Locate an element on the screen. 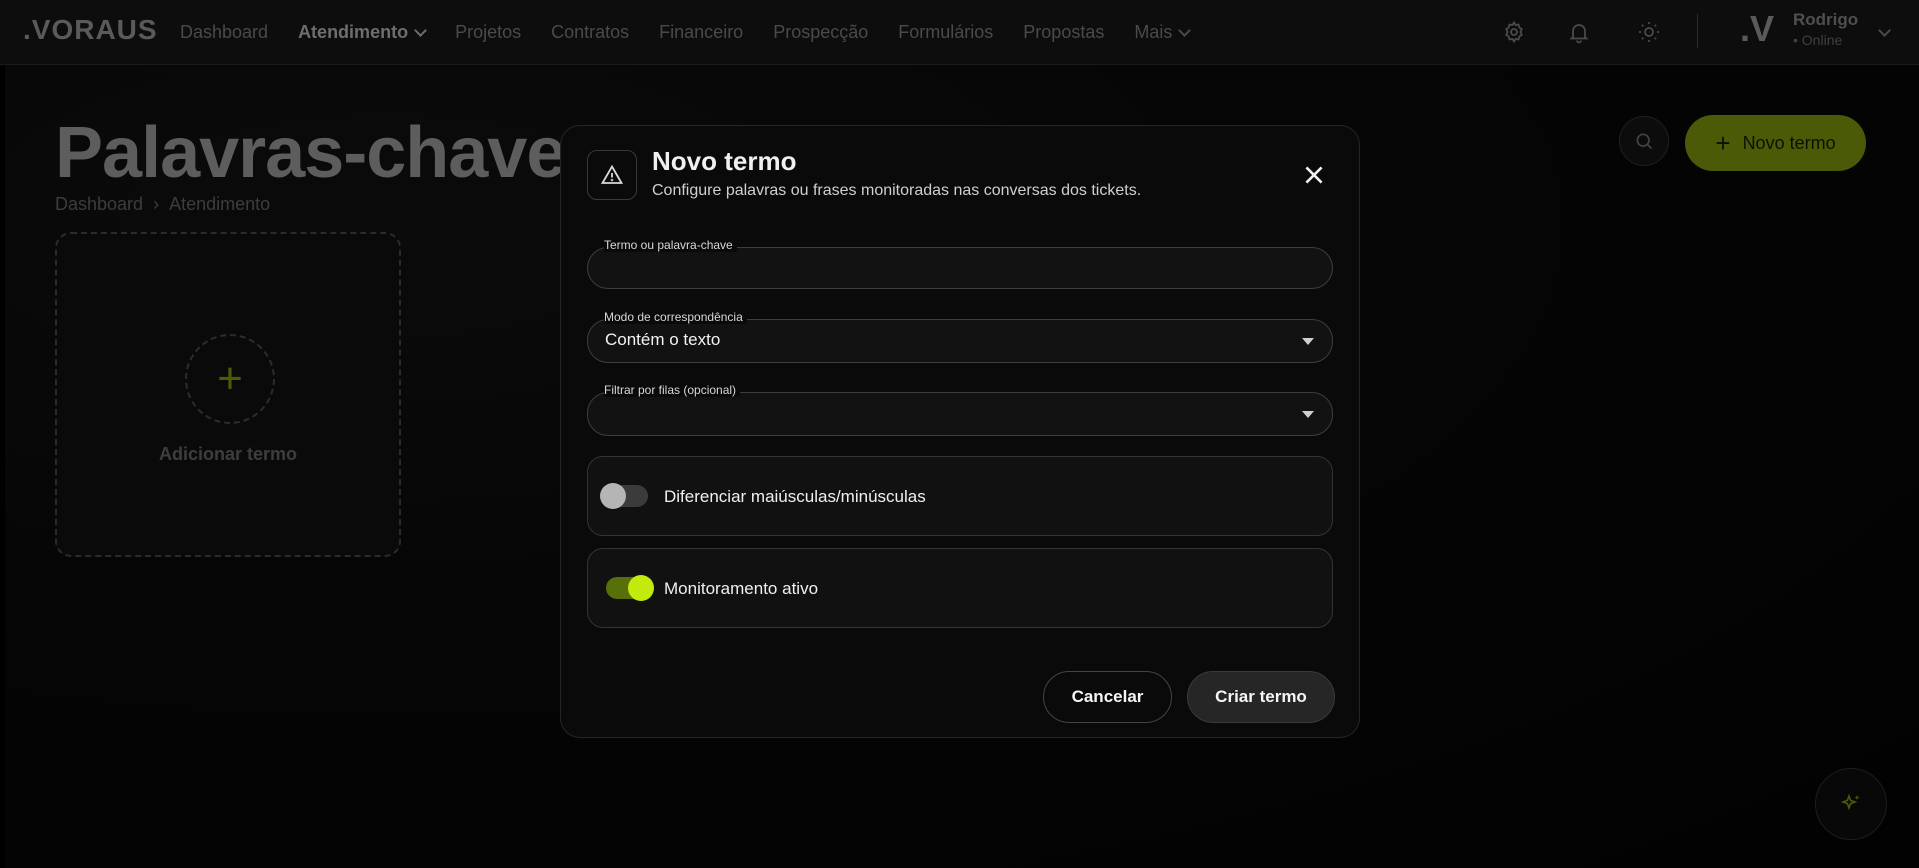 The height and width of the screenshot is (868, 1919). active-monitoring-toggle is located at coordinates (630, 588).